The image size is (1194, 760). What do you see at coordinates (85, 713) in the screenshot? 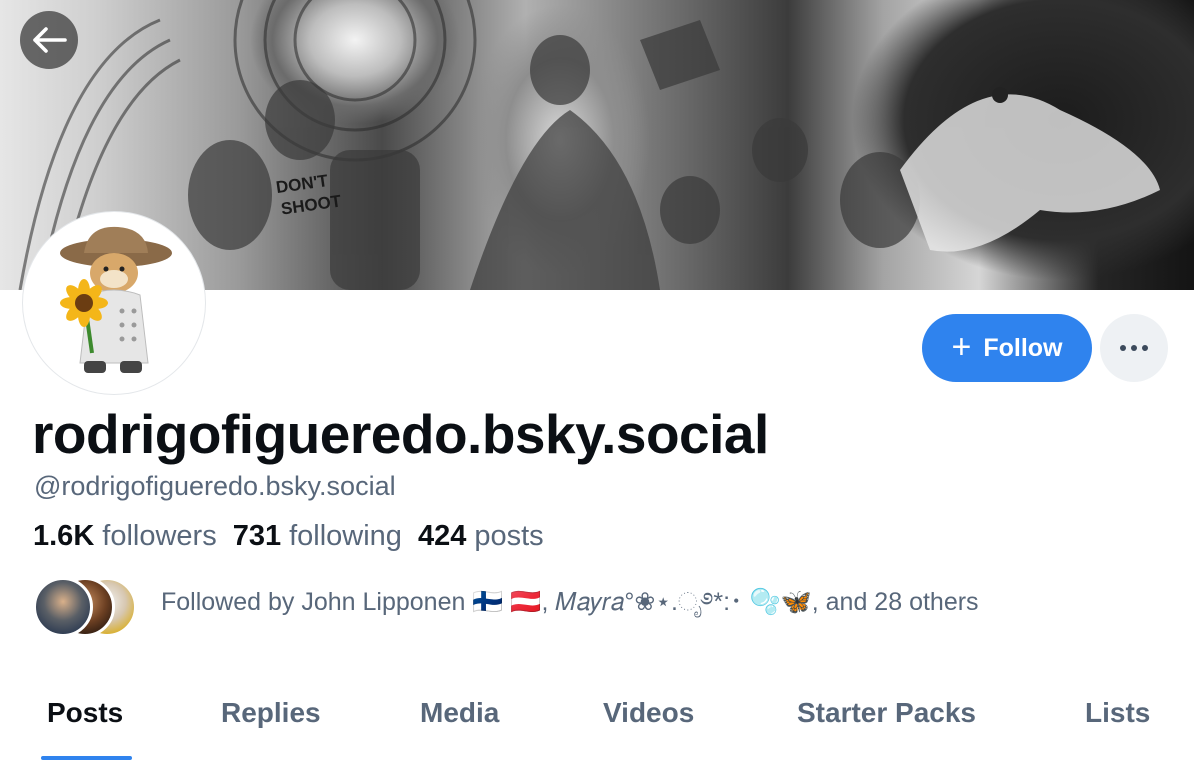
I see `tab-posts: Posts` at bounding box center [85, 713].